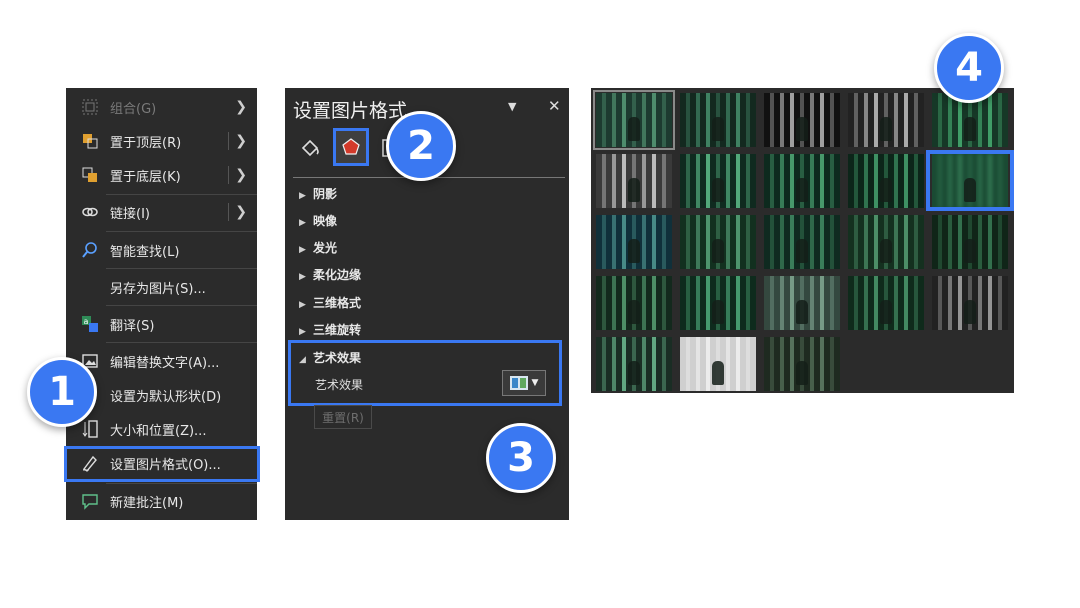  I want to click on menu-item-label: 翻译(S), so click(132, 326).